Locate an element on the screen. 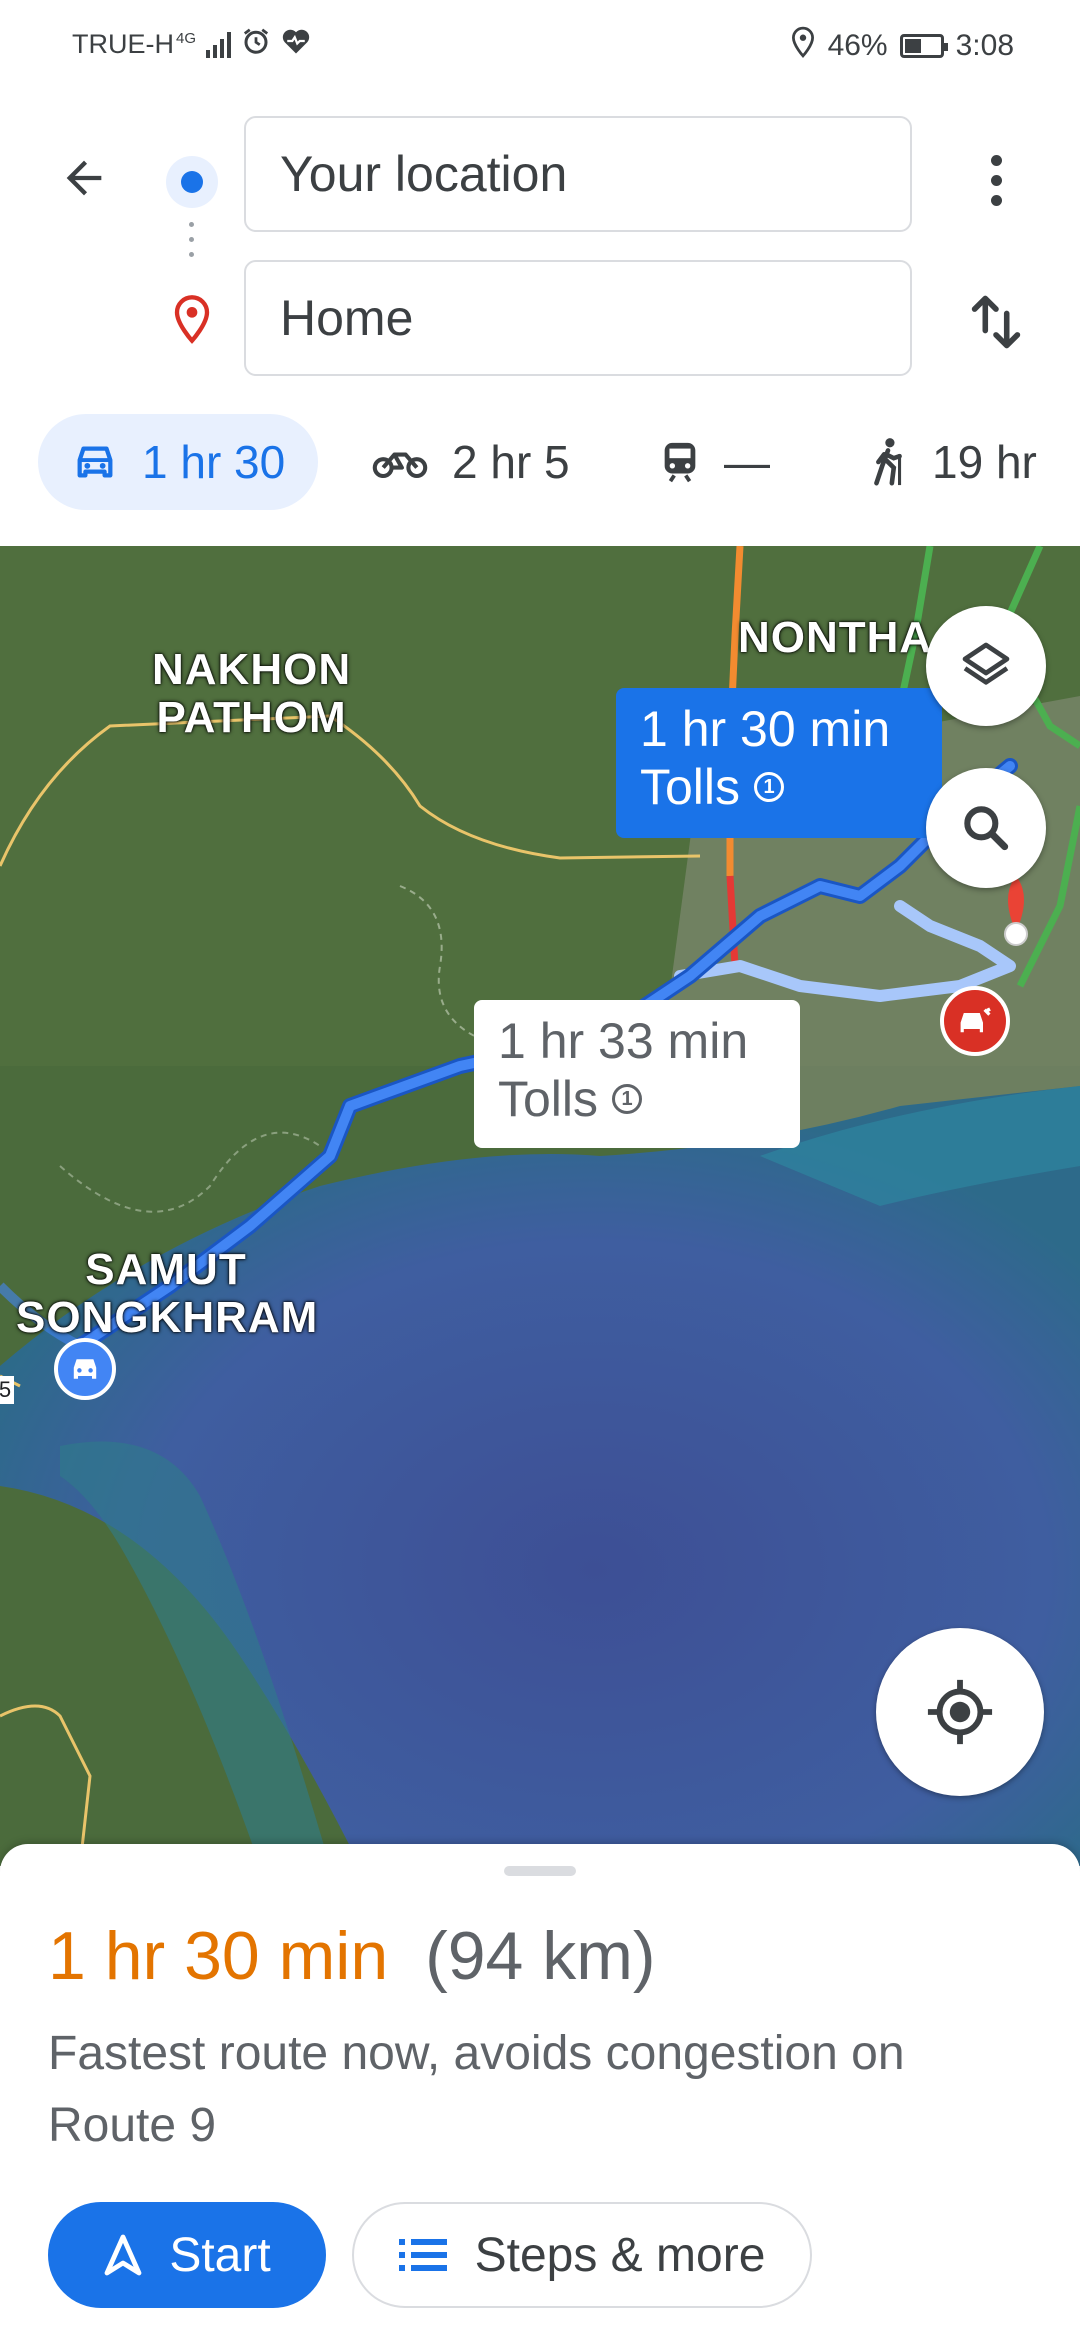  primary-route-time: 1 hr 30 min is located at coordinates (765, 729).